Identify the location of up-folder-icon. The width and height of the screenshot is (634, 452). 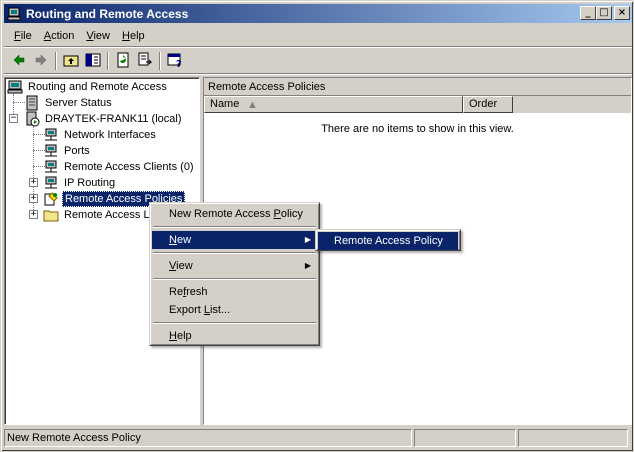
(71, 61).